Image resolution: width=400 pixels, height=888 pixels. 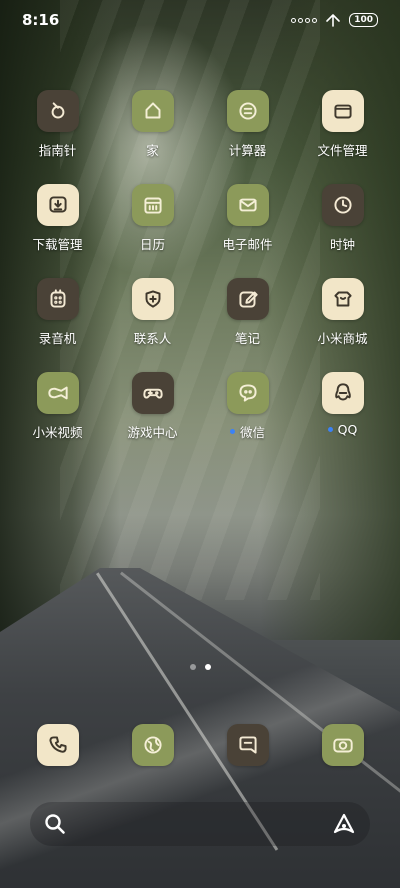 I want to click on dock-phone, so click(x=57, y=746).